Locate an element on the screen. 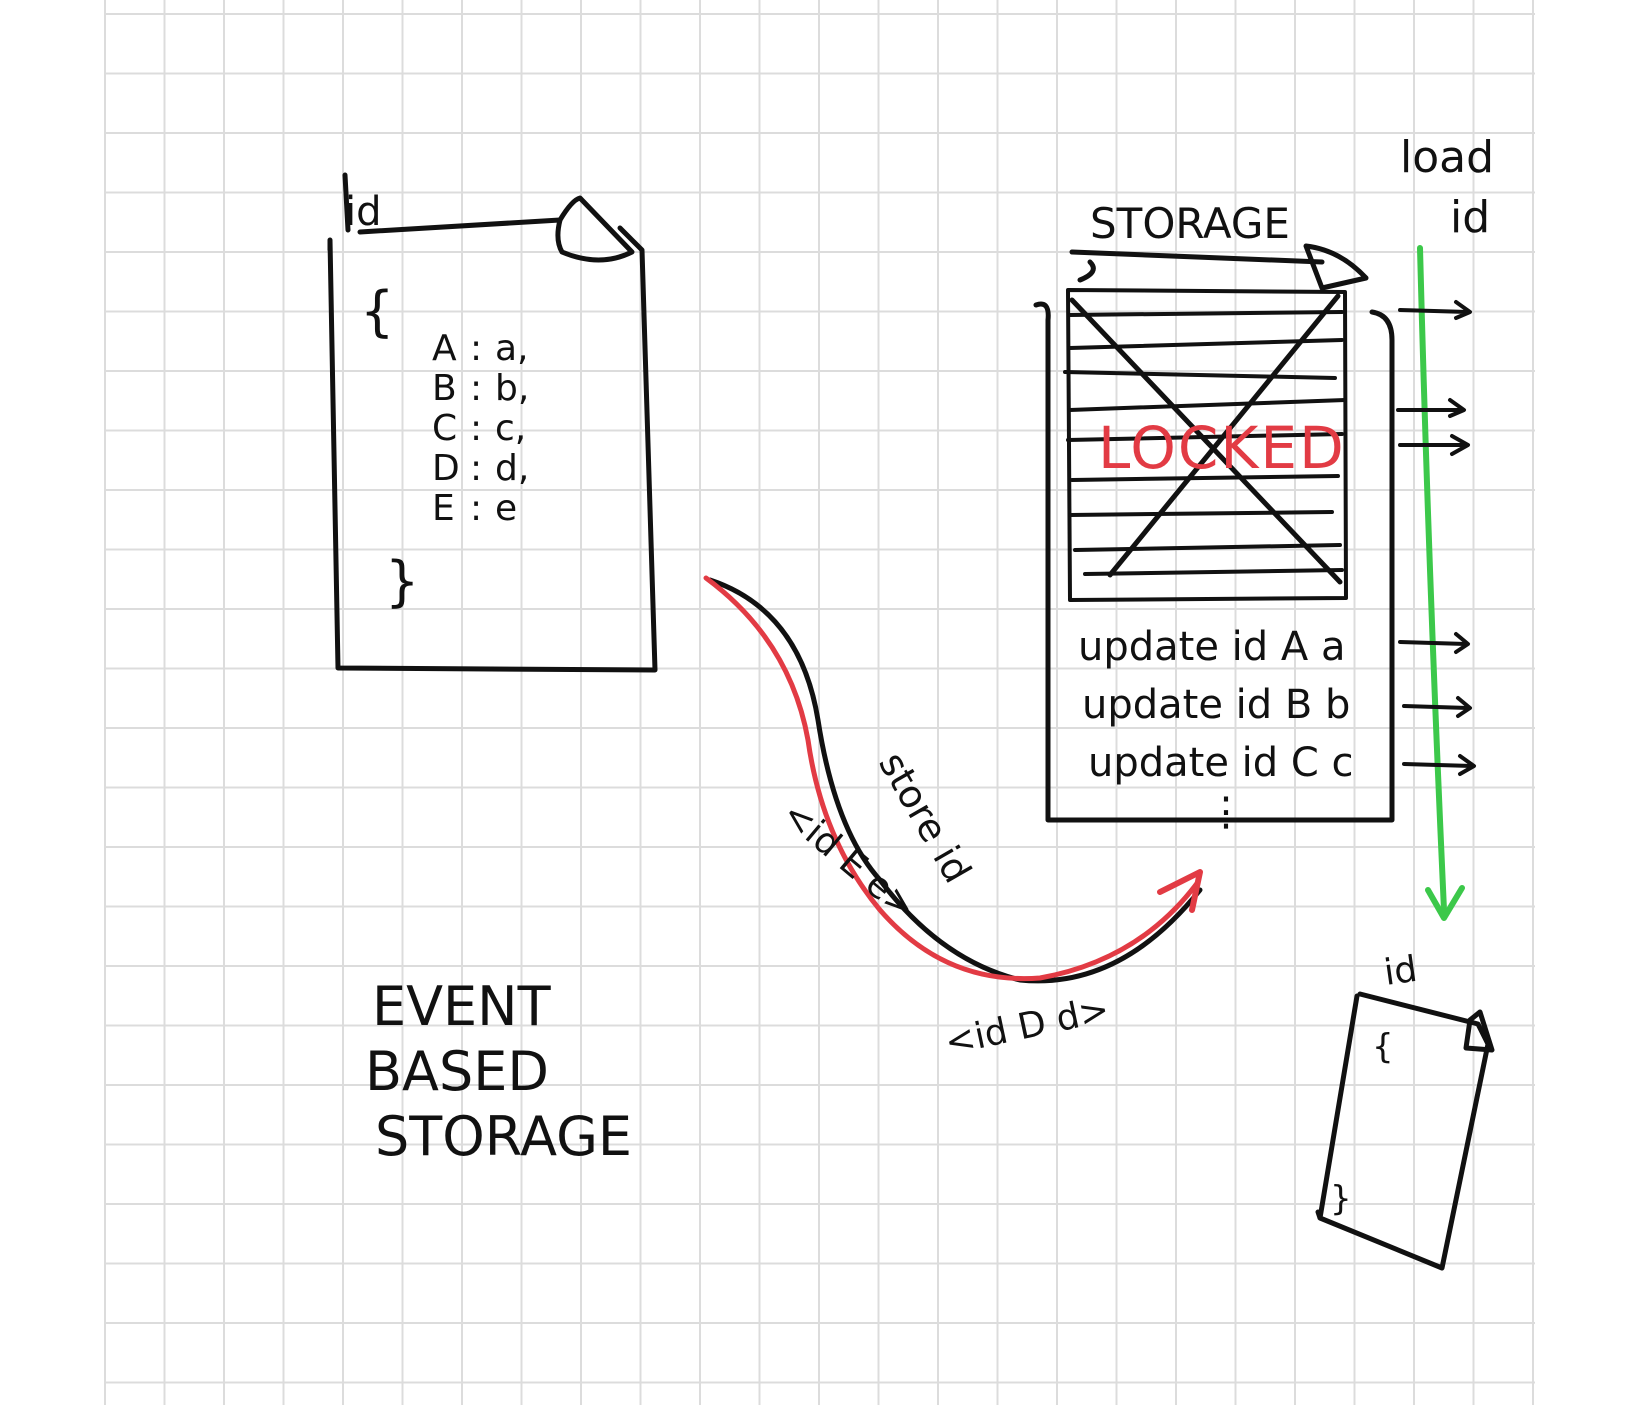  document-id-underline is located at coordinates (346, 202).